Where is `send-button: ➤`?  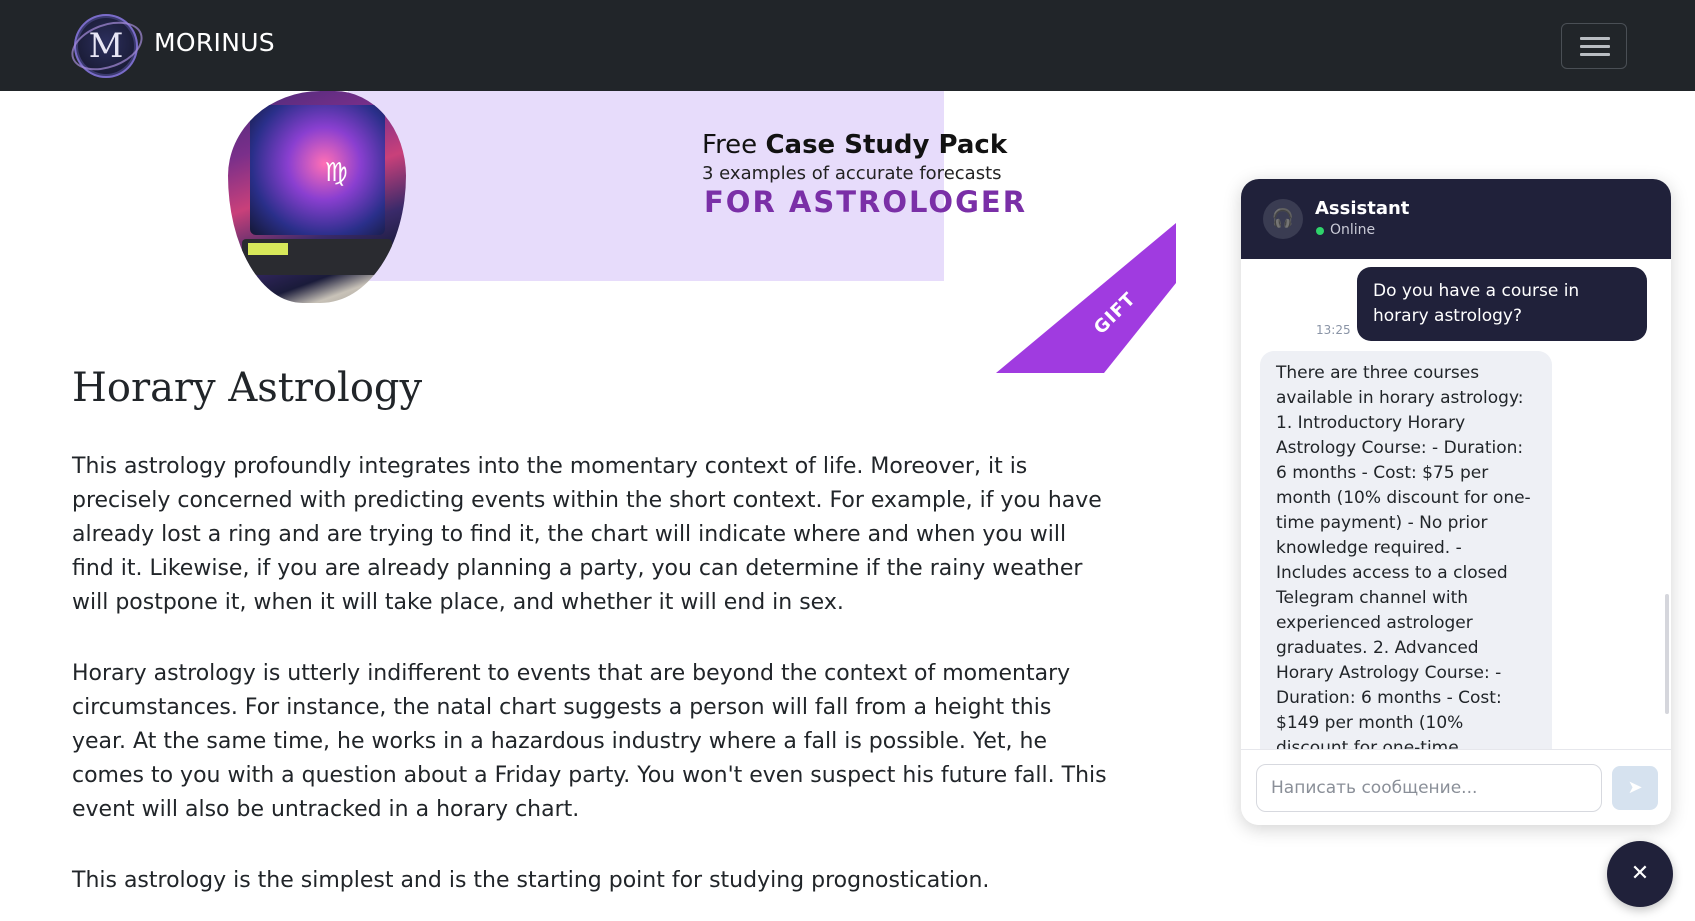 send-button: ➤ is located at coordinates (1635, 788).